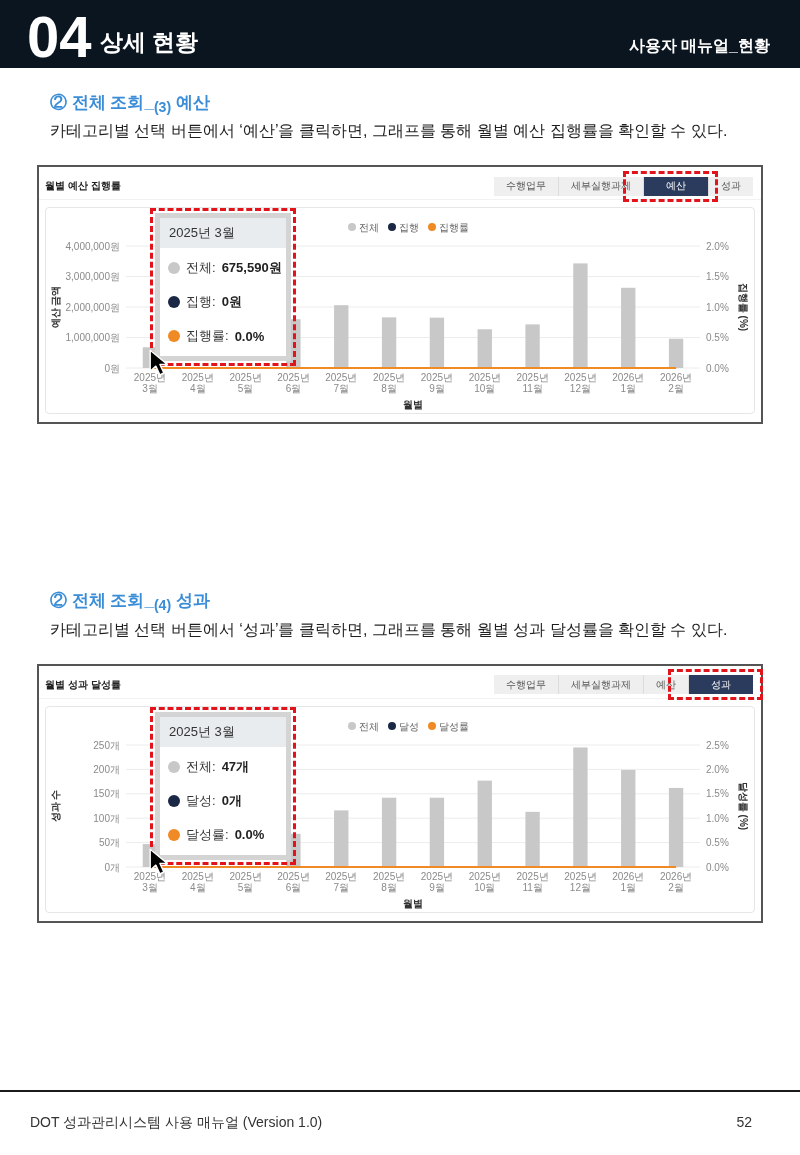 This screenshot has width=800, height=1155. What do you see at coordinates (130, 105) in the screenshot?
I see `section-heading: ② 전체 조회_$_{(3)}$ 예산` at bounding box center [130, 105].